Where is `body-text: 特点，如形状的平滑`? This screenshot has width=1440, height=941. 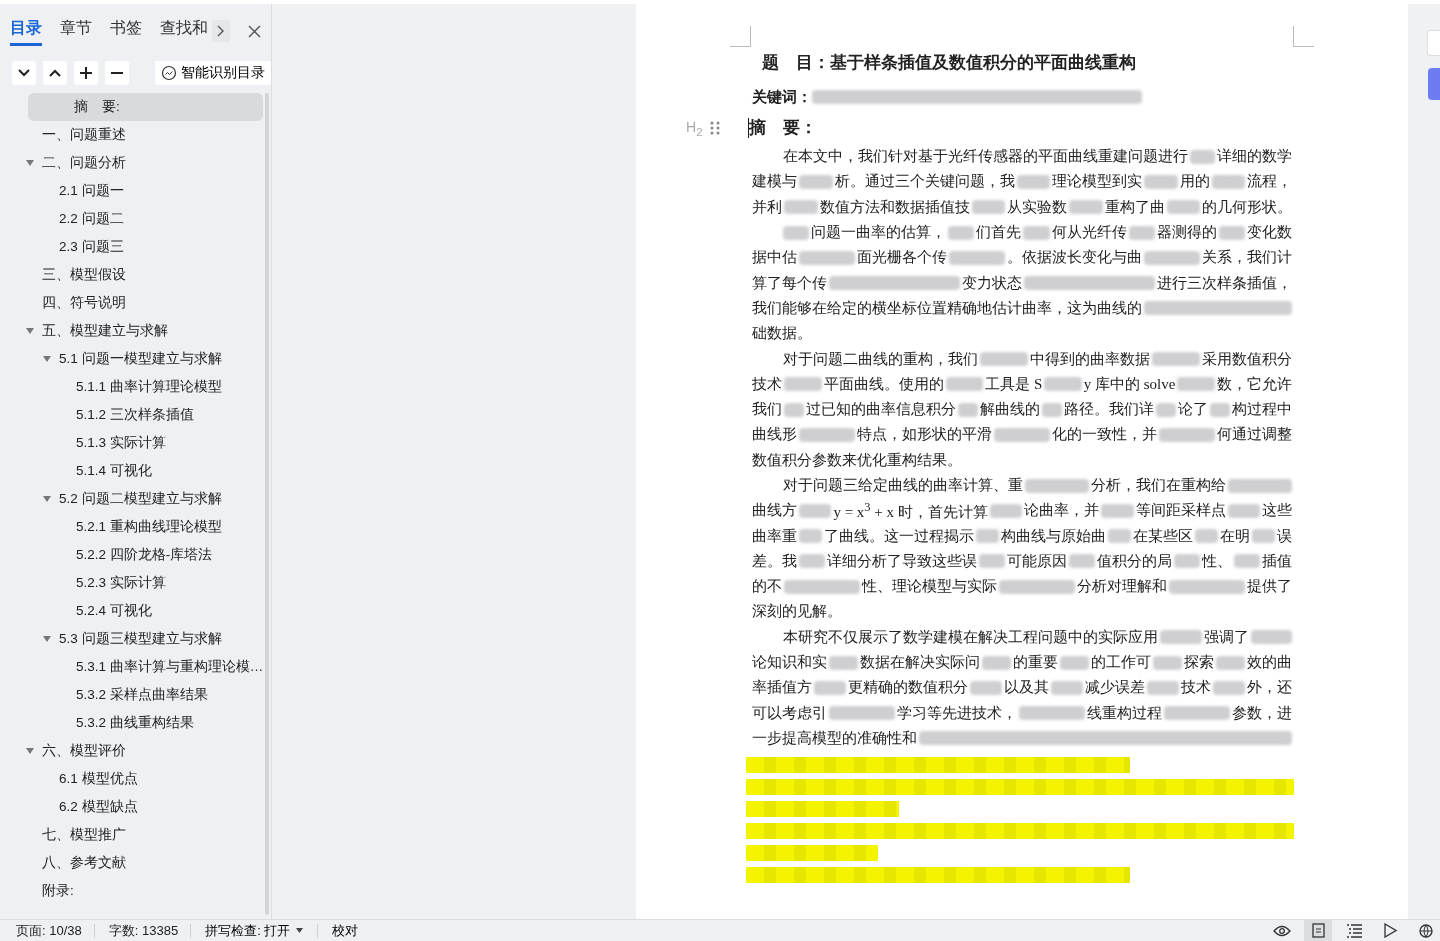
body-text: 特点，如形状的平滑 is located at coordinates (924, 435).